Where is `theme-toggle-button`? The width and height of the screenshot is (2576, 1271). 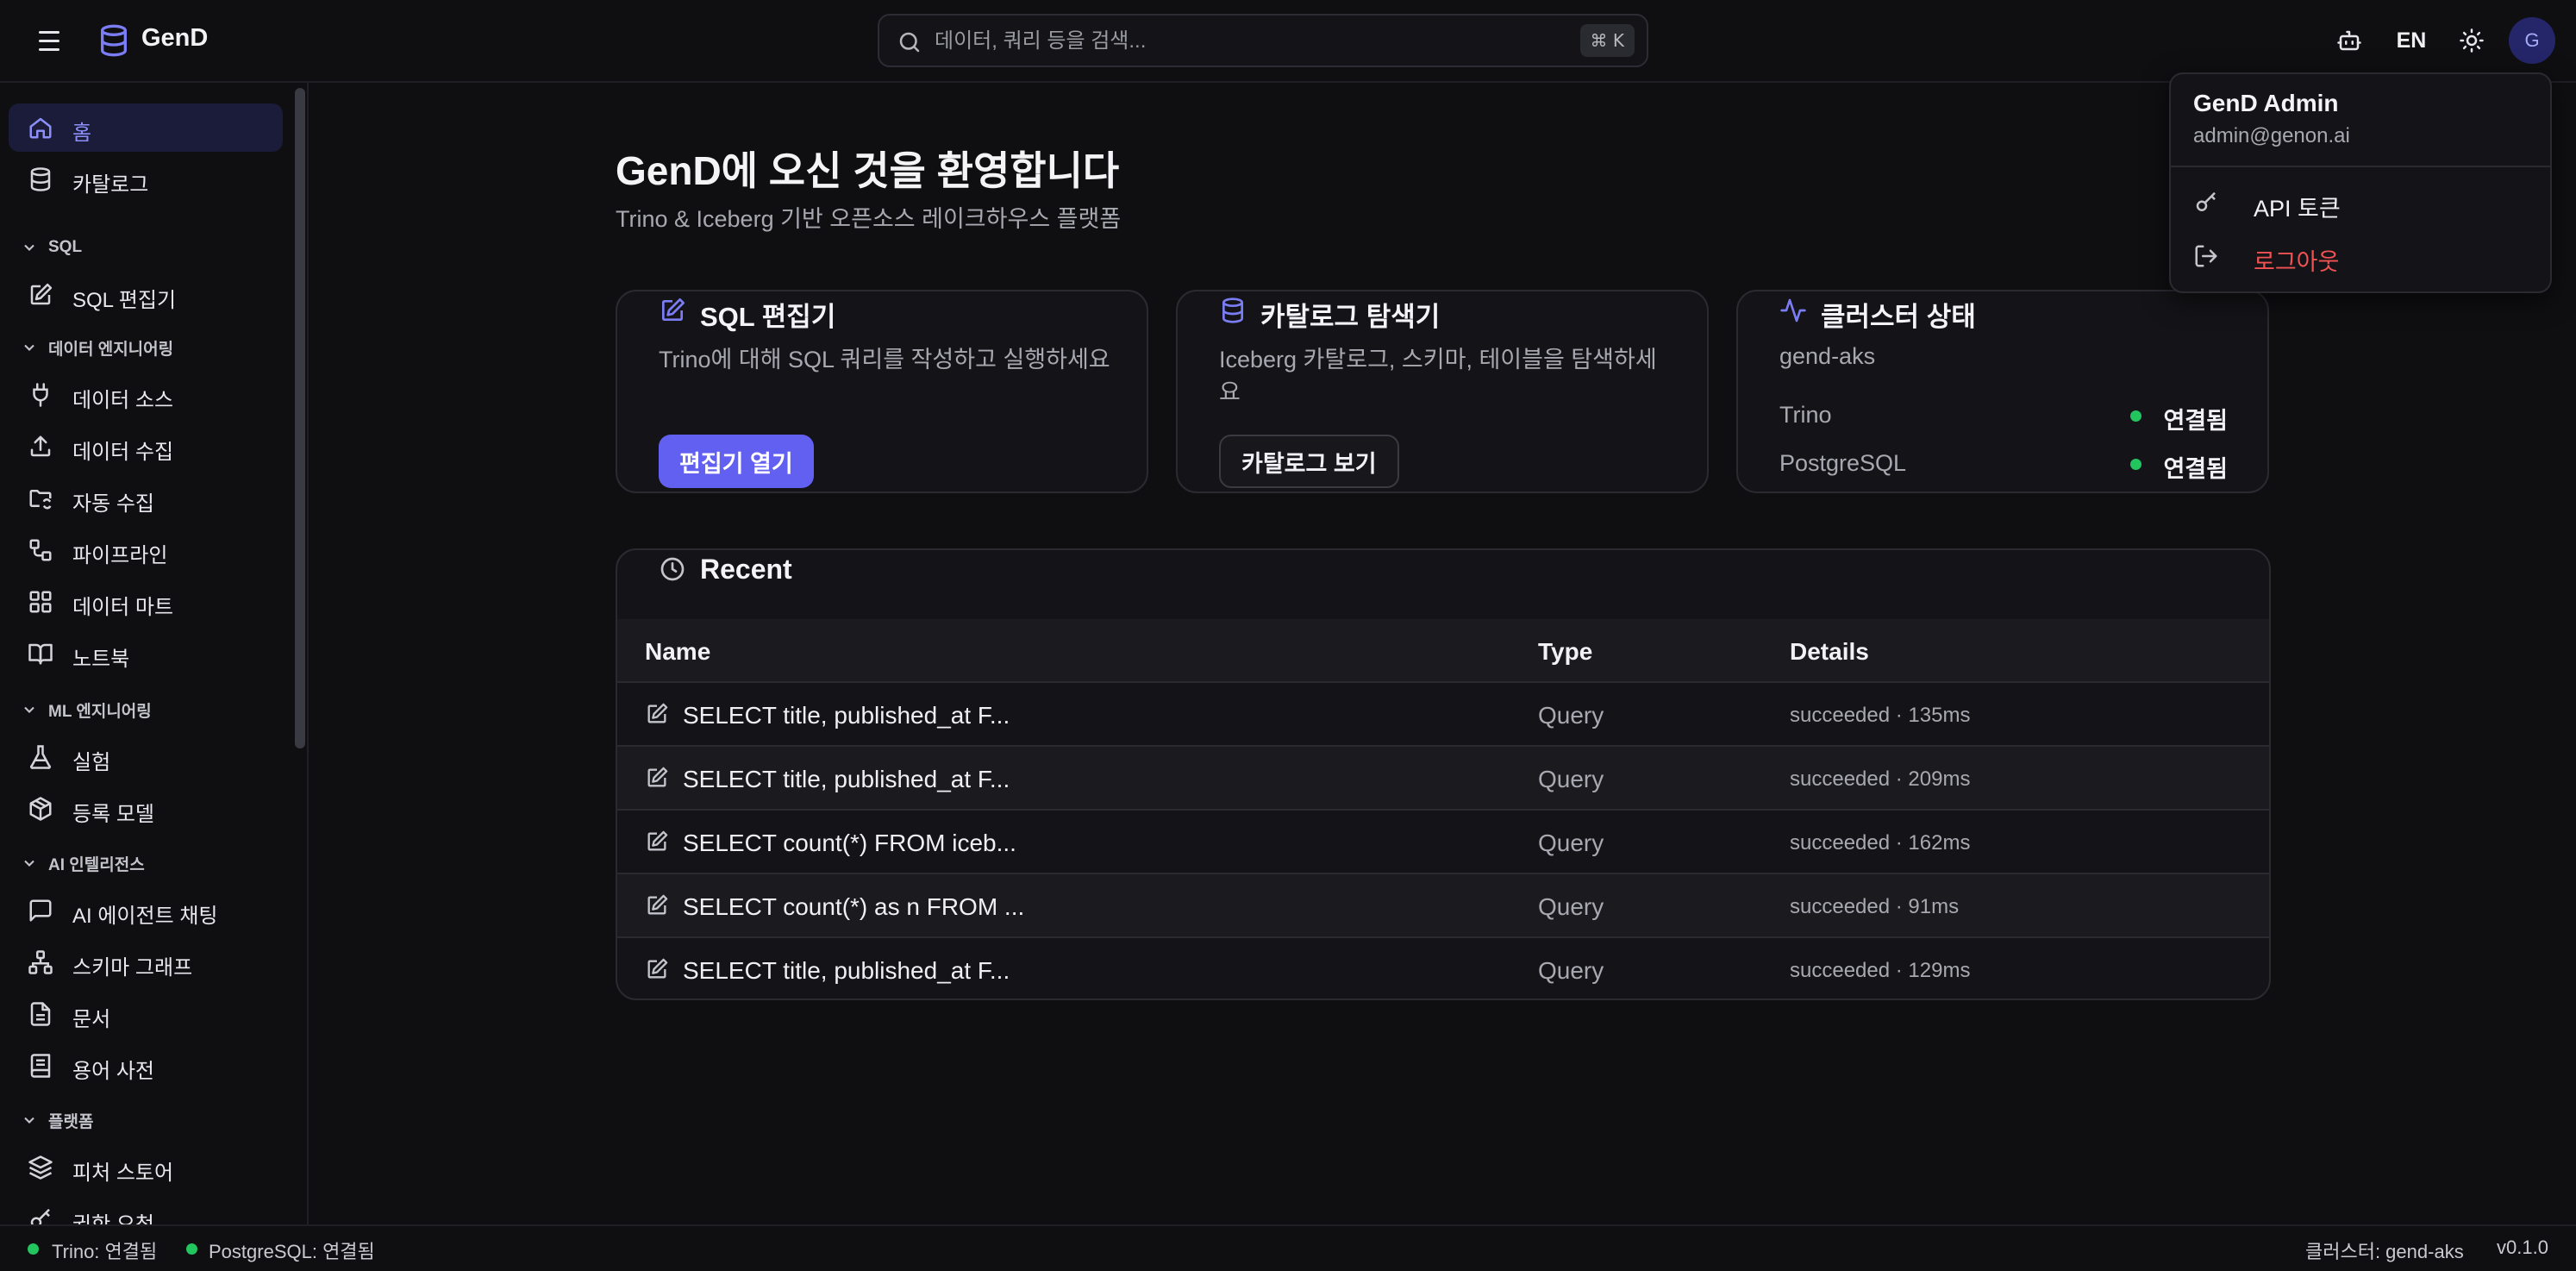 theme-toggle-button is located at coordinates (2472, 40).